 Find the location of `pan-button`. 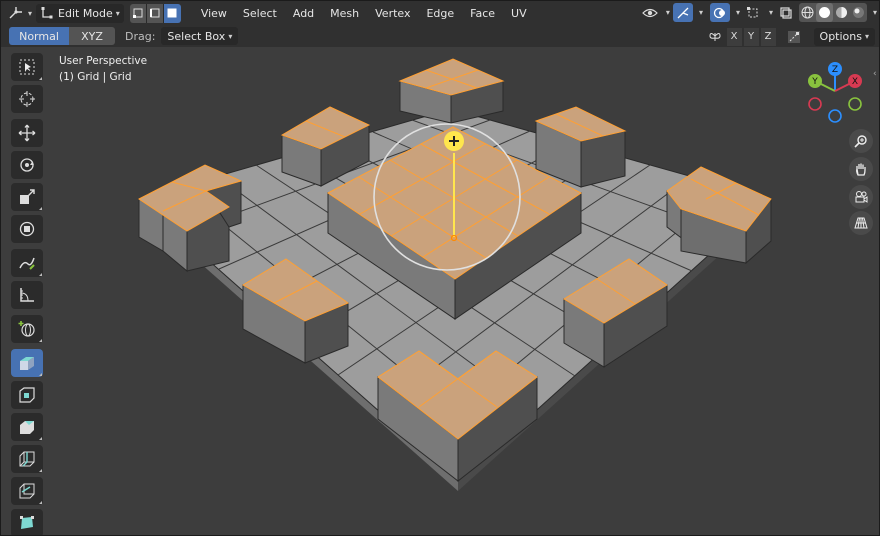

pan-button is located at coordinates (861, 169).